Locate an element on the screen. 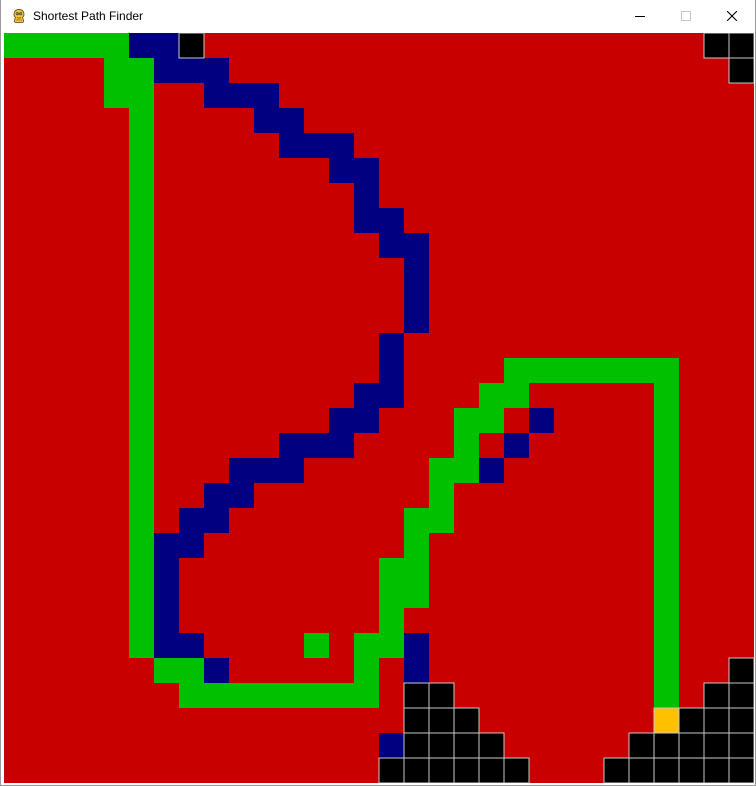 The height and width of the screenshot is (786, 756). minimize-button is located at coordinates (640, 16).